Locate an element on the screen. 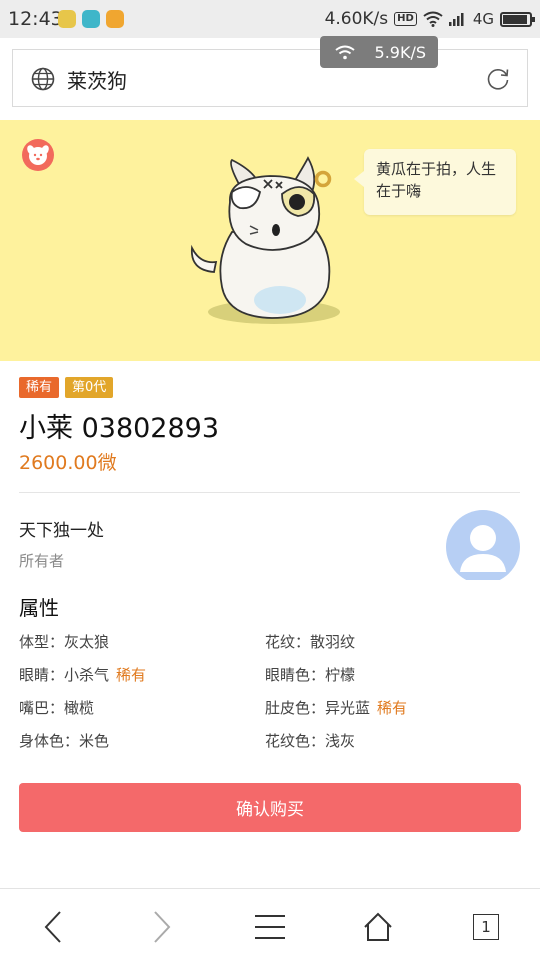 This screenshot has height=960, width=540. brand-logo is located at coordinates (38, 155).